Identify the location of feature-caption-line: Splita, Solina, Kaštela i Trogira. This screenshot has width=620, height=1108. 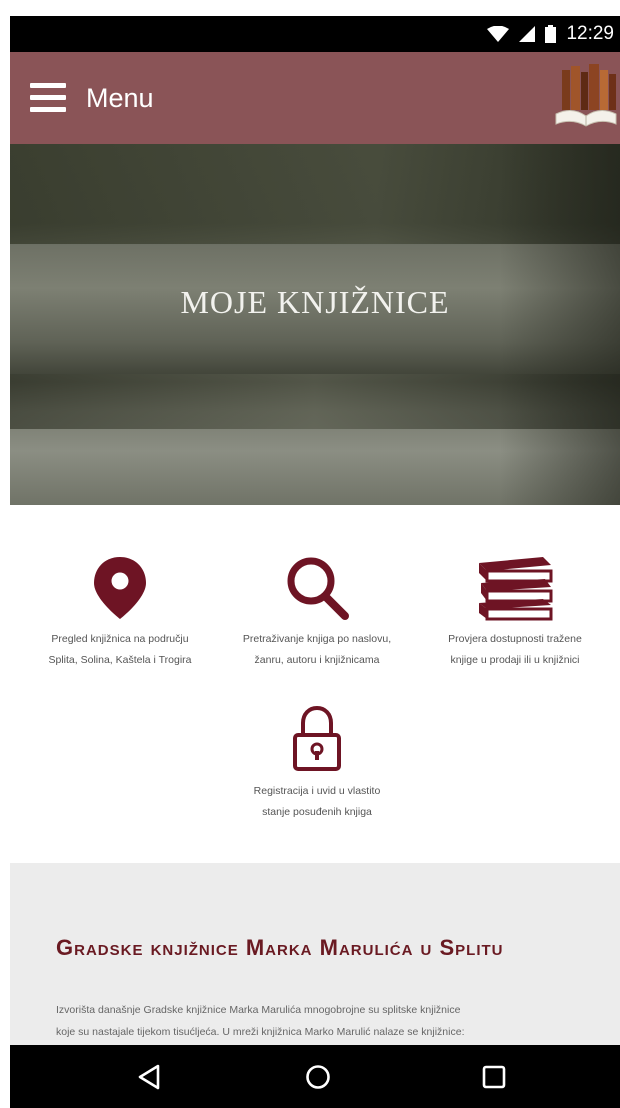
(120, 660).